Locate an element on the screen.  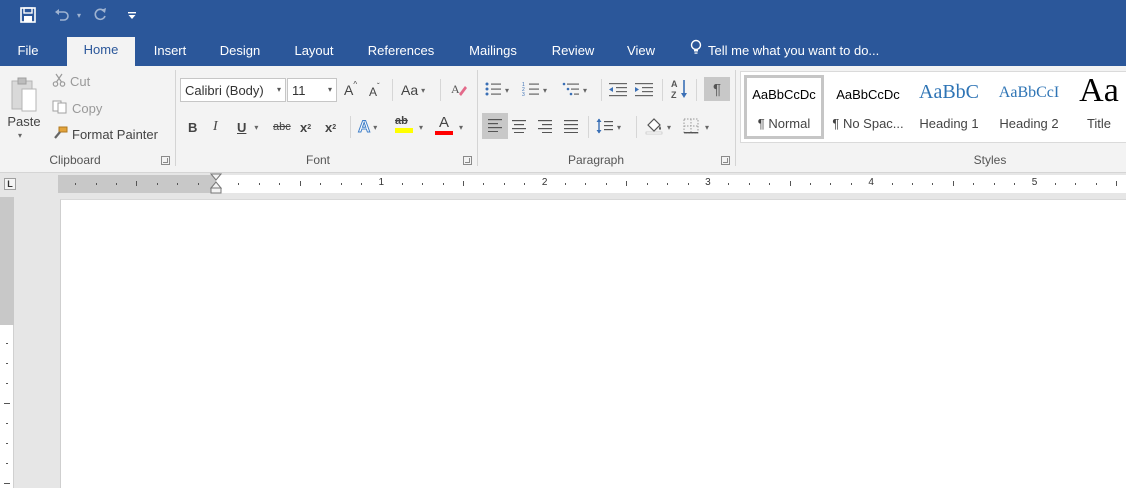
line-spacing-button: ▾ is located at coordinates (608, 127).